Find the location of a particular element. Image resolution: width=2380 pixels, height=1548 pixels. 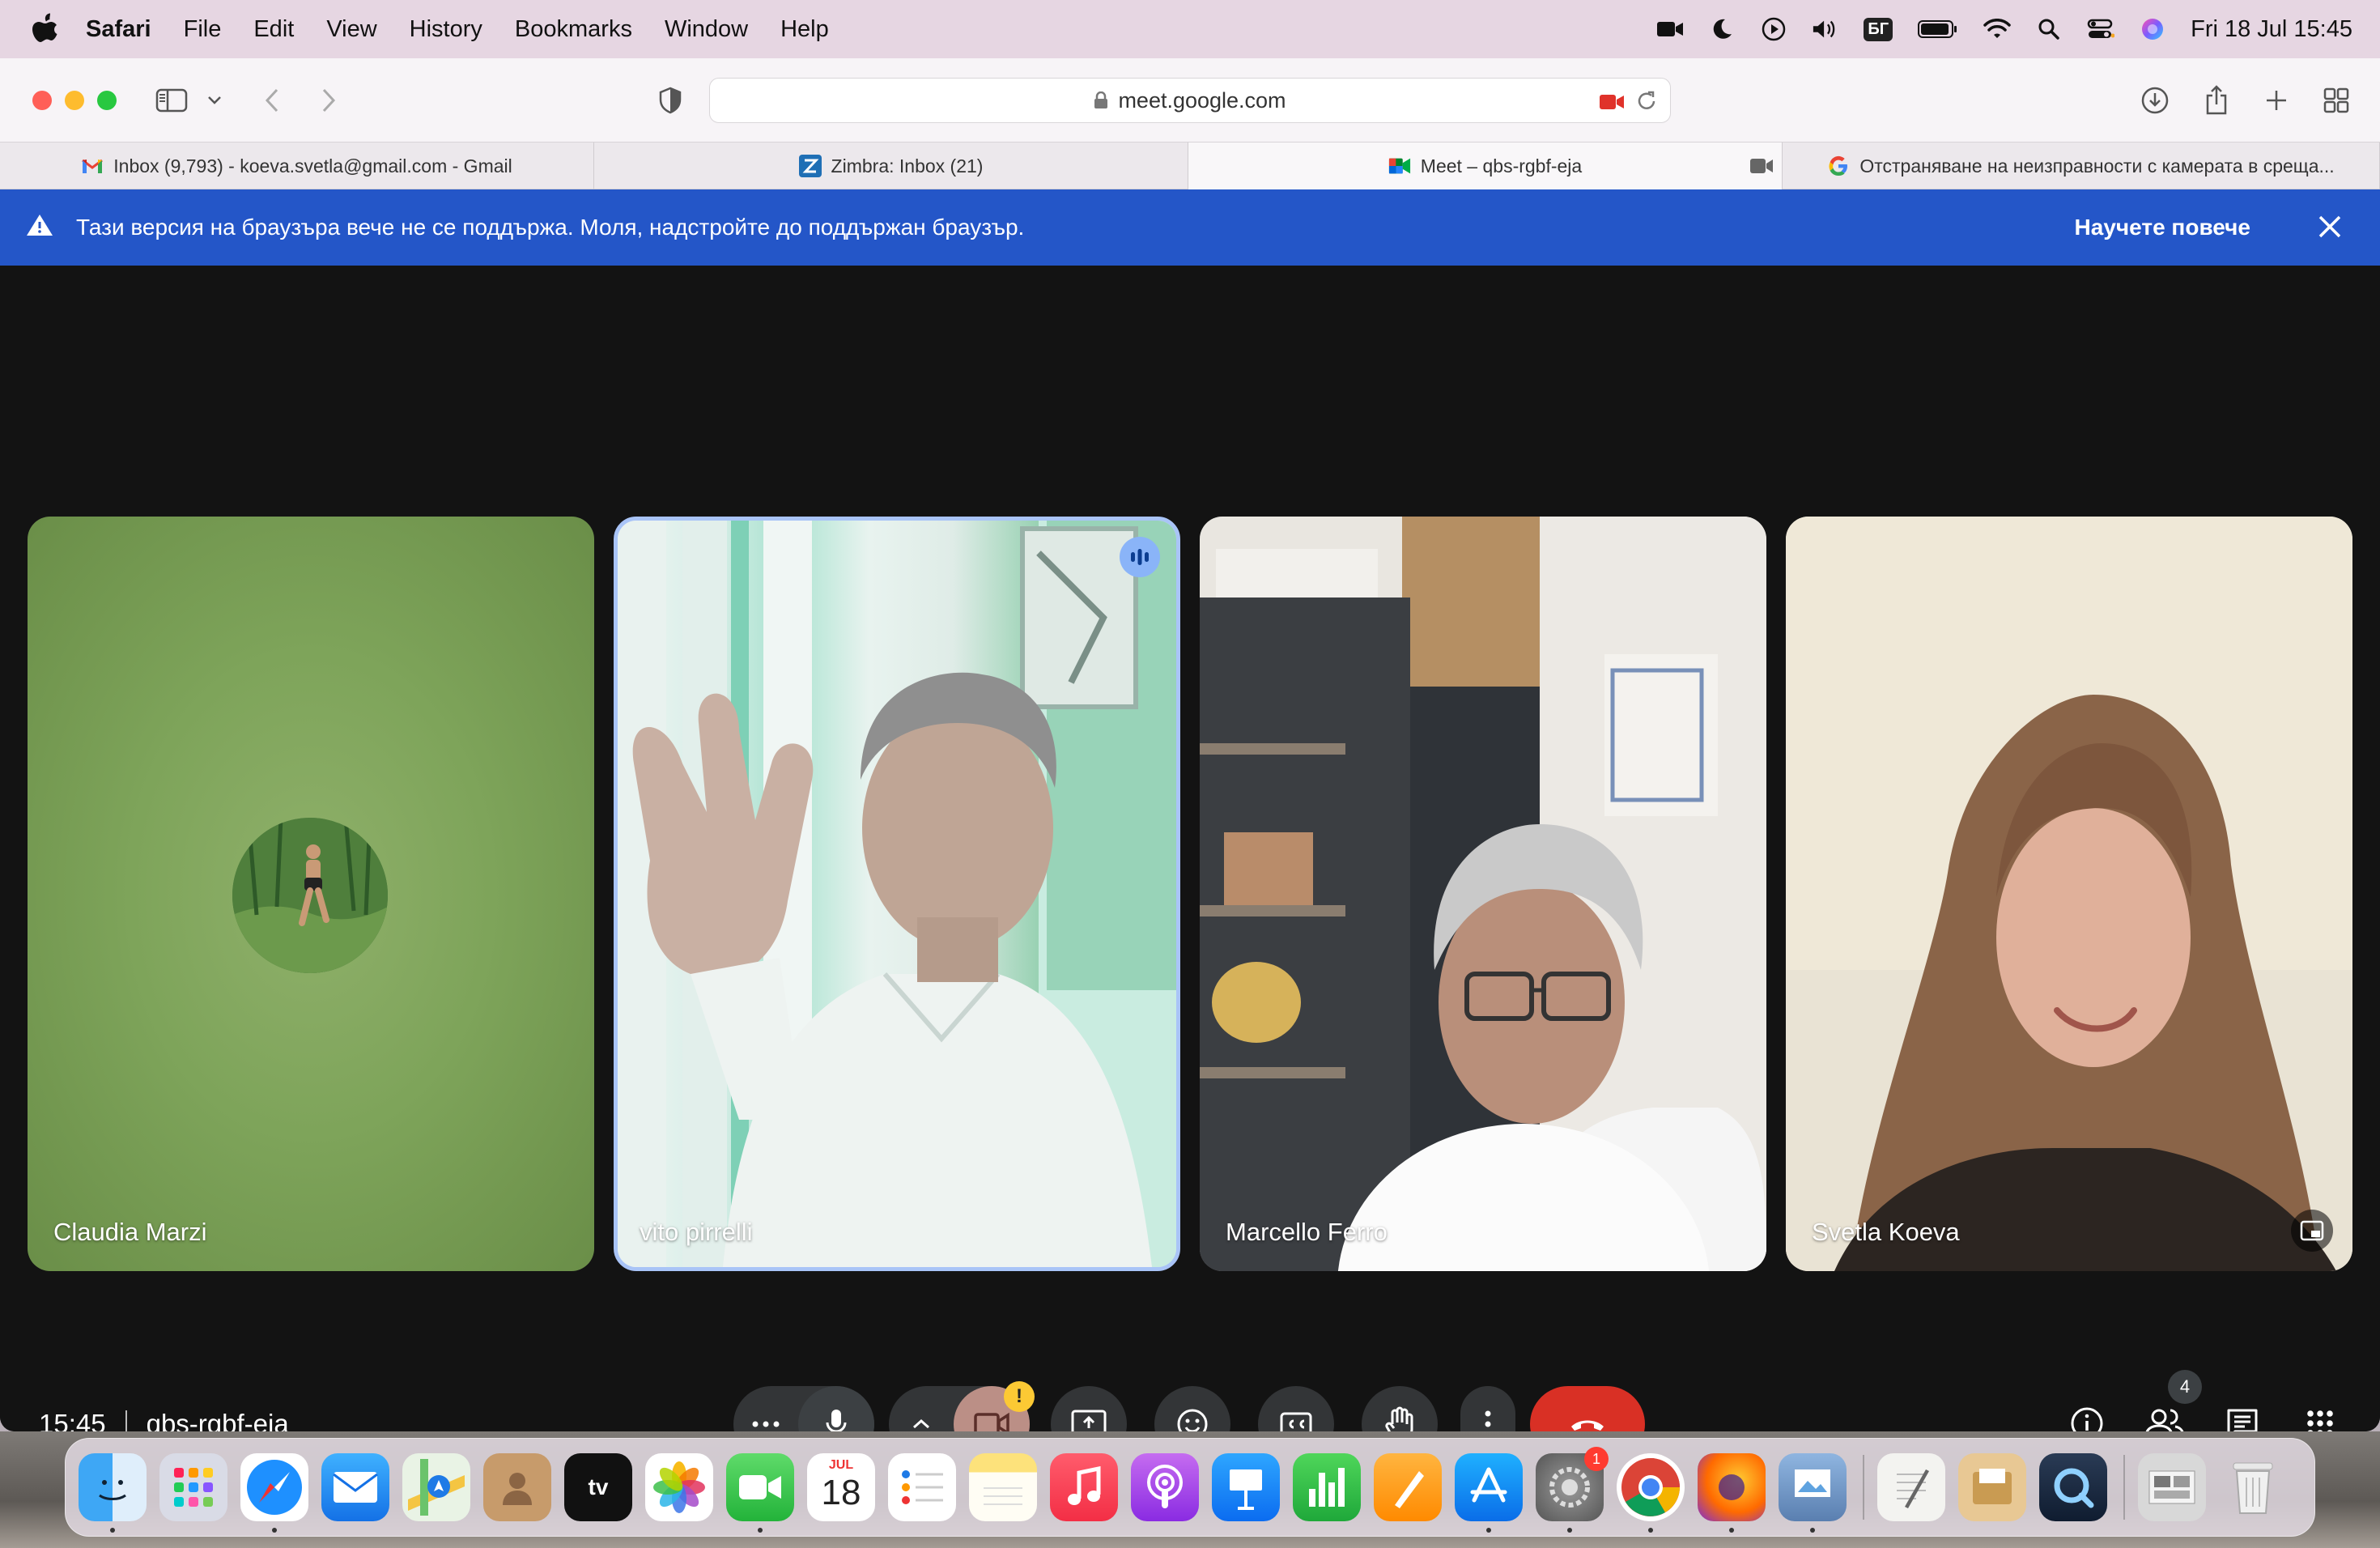

microphone-icon is located at coordinates (836, 1421).